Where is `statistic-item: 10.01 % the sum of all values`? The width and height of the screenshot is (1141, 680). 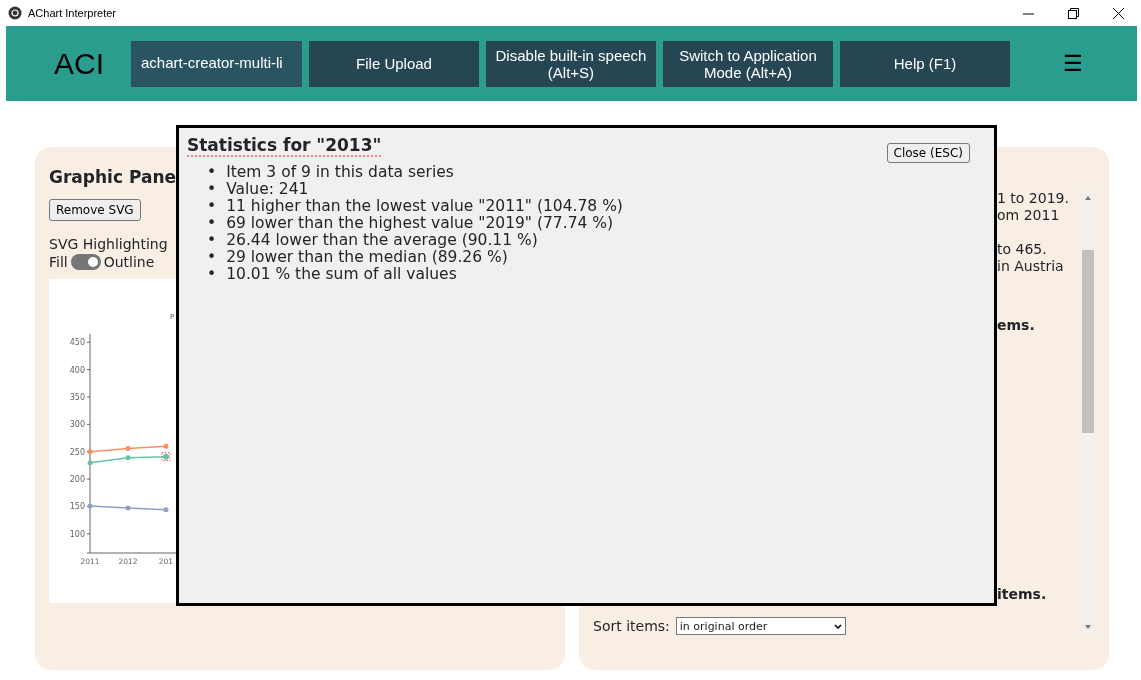
statistic-item: 10.01 % the sum of all values is located at coordinates (341, 274).